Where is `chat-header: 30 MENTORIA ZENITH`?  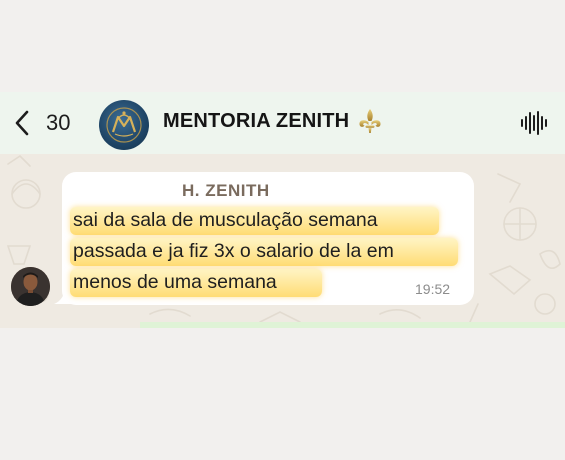 chat-header: 30 MENTORIA ZENITH is located at coordinates (282, 123).